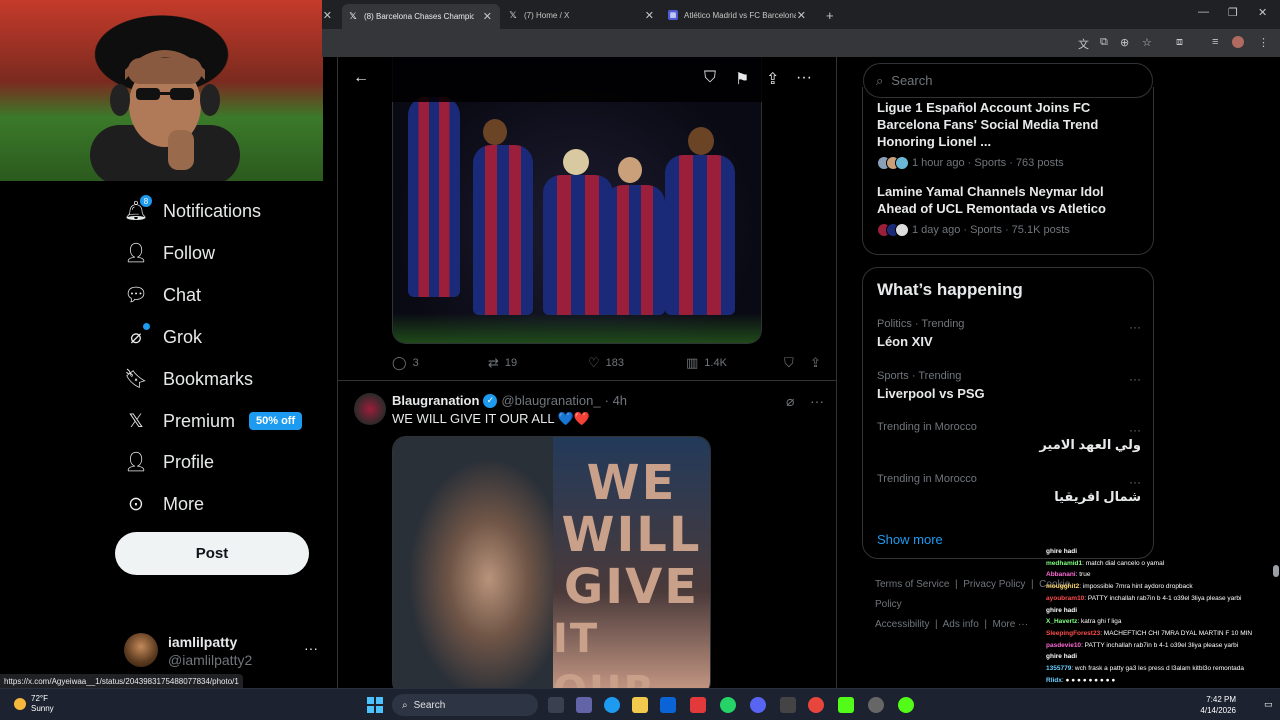 The image size is (1280, 720). Describe the element at coordinates (550, 400) in the screenshot. I see `author-handle: @blaugranation_` at that location.